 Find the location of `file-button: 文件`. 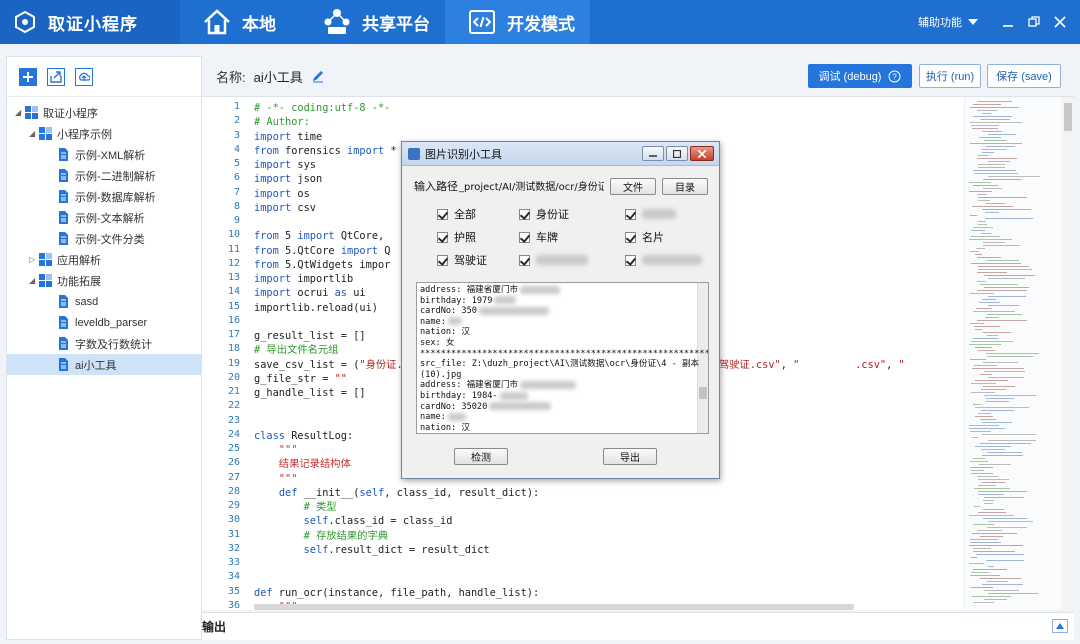

file-button: 文件 is located at coordinates (633, 186).